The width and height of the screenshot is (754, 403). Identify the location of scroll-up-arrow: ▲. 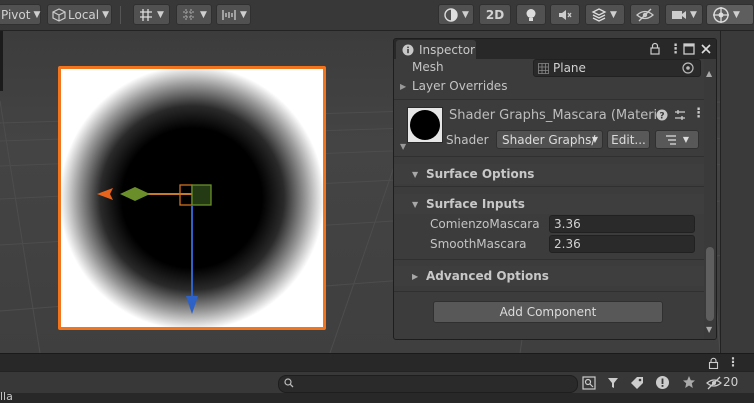
(709, 73).